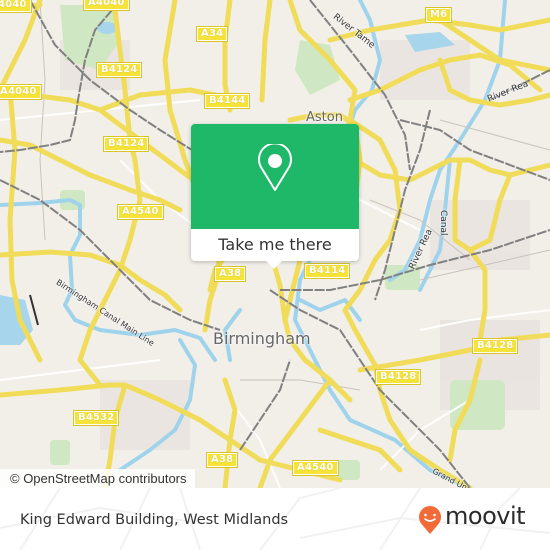  I want to click on road-label-b4114: B4114, so click(327, 271).